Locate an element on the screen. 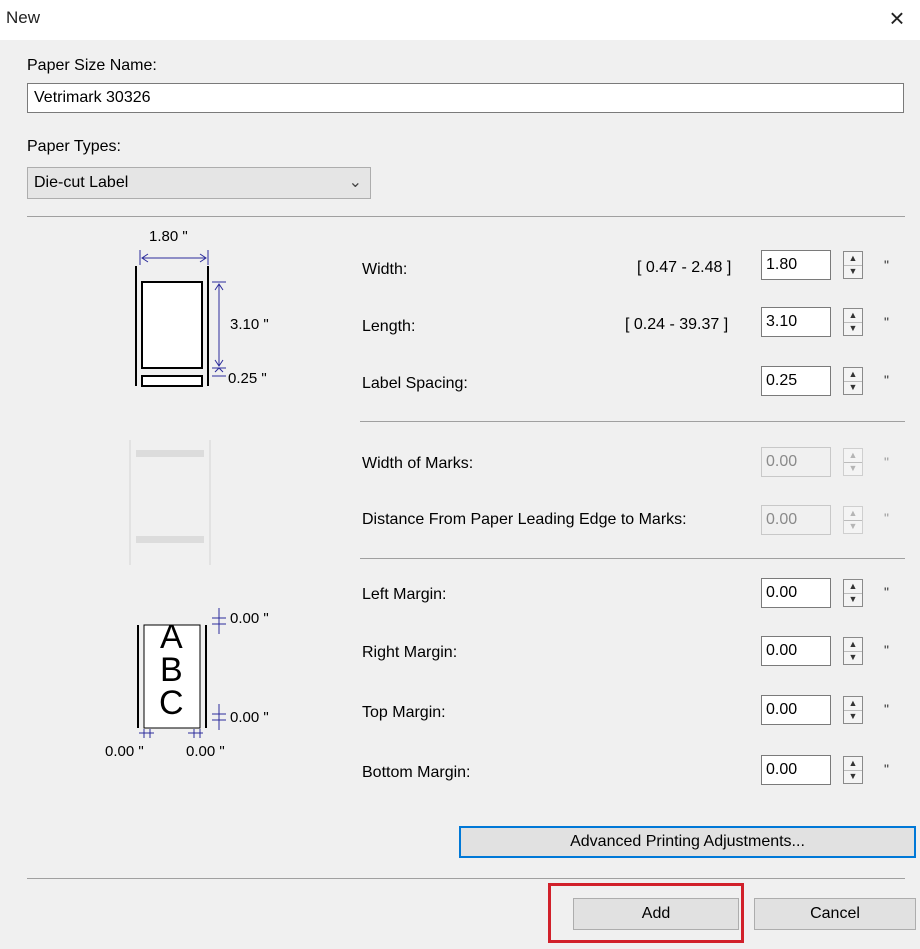 This screenshot has height=949, width=920. length-label: Length: is located at coordinates (389, 326).